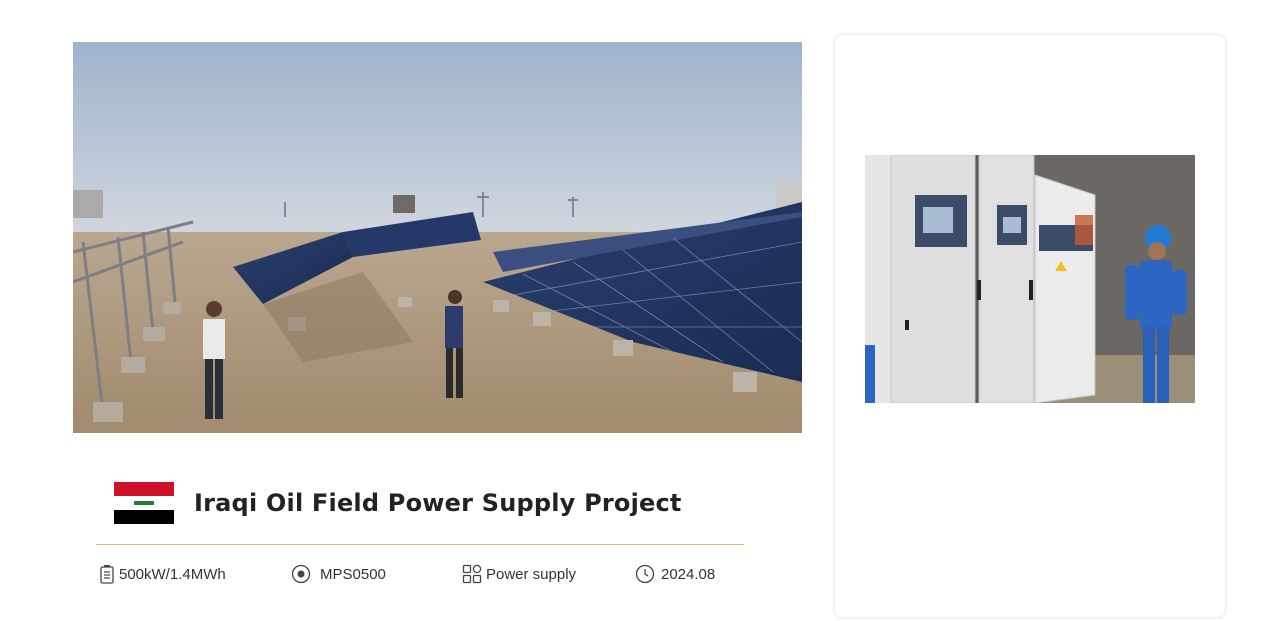 The width and height of the screenshot is (1280, 621). I want to click on inverter-cabinet-photo, so click(1030, 279).